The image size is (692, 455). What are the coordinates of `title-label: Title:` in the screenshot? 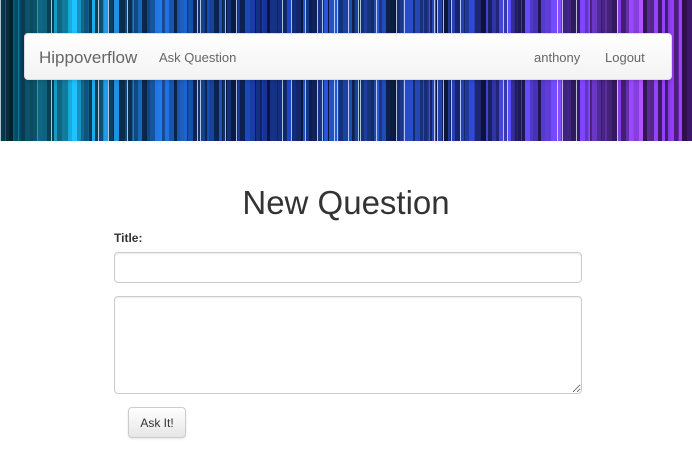 It's located at (128, 238).